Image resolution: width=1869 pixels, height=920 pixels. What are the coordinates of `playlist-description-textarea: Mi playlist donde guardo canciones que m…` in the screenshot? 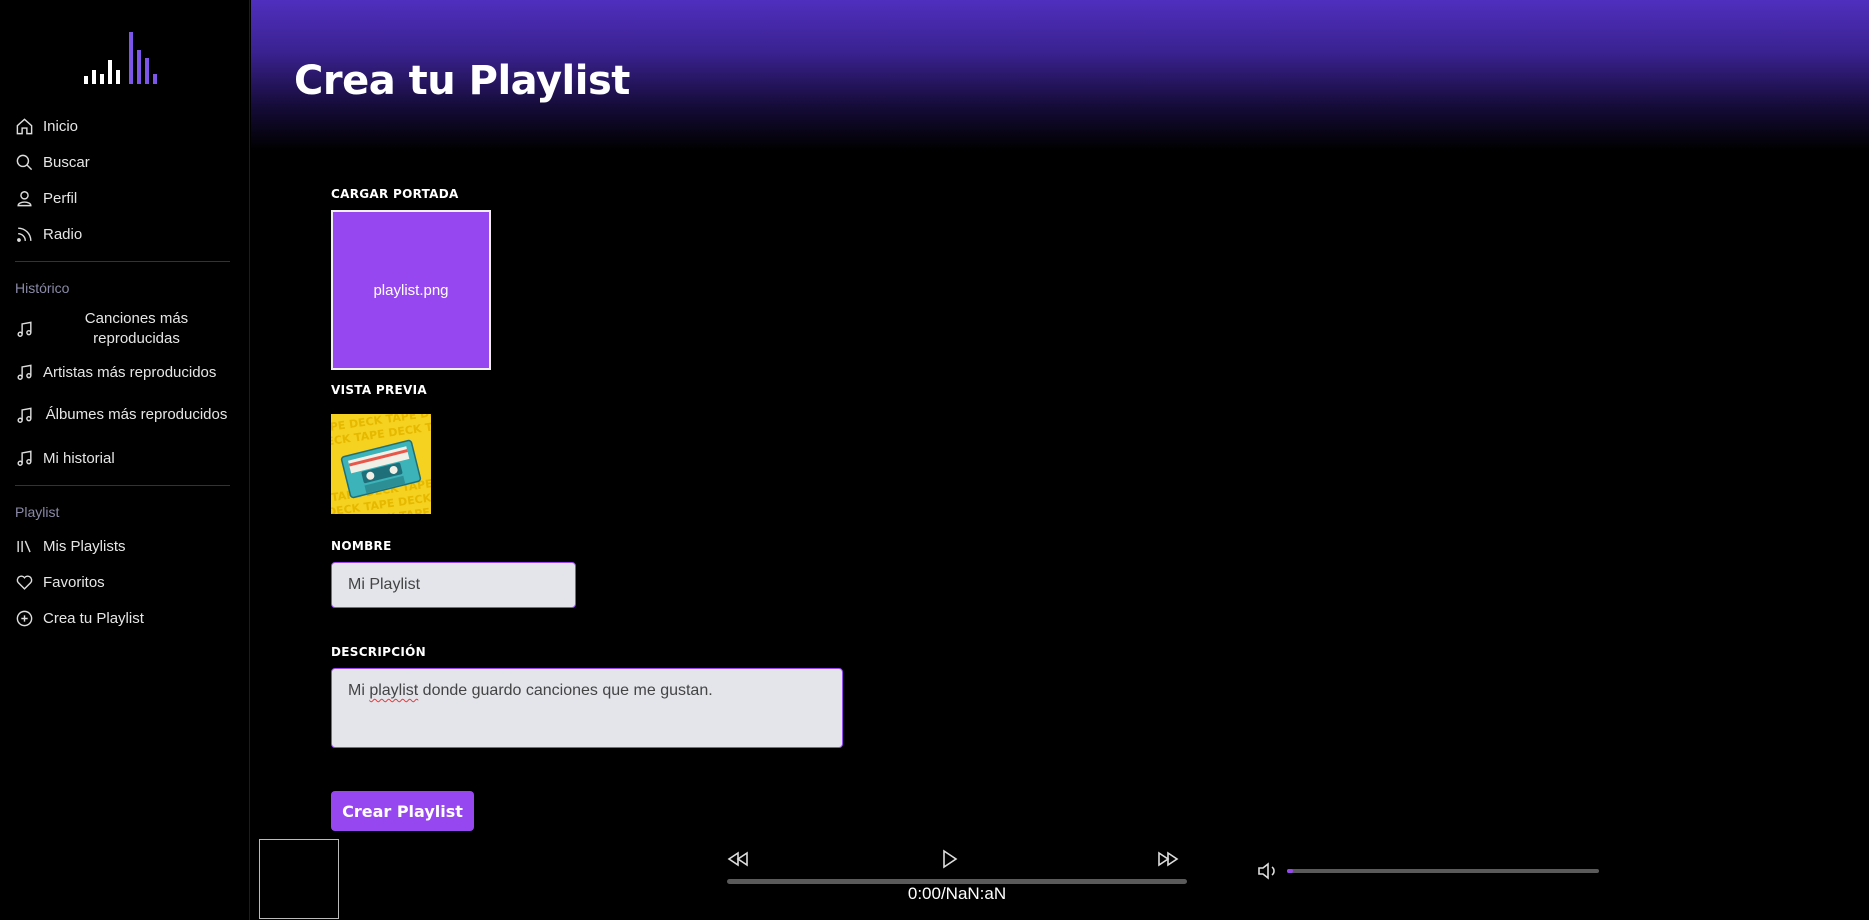 It's located at (587, 708).